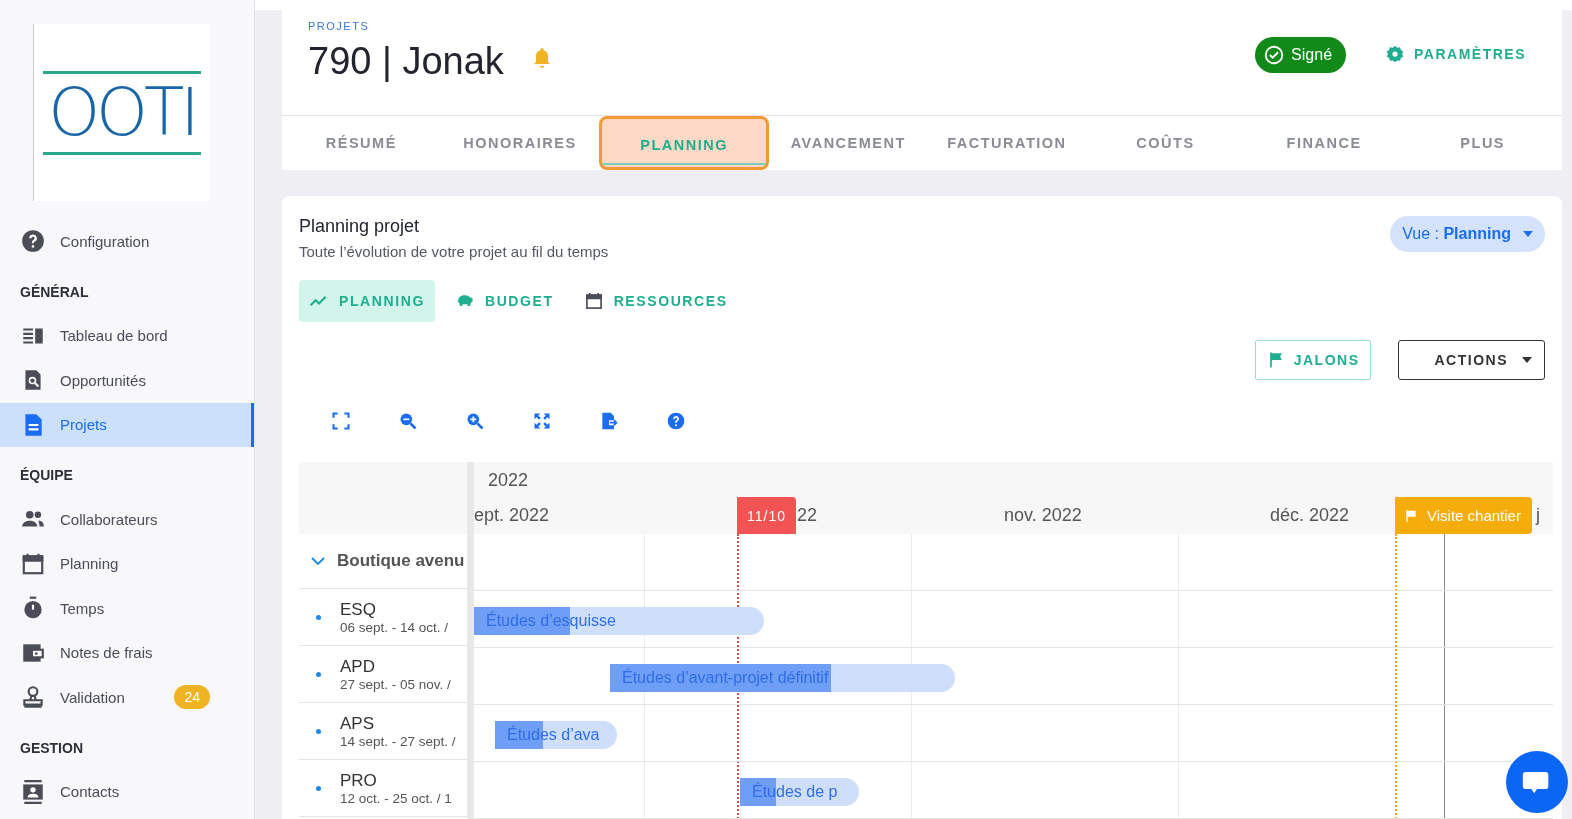 This screenshot has height=819, width=1572. What do you see at coordinates (358, 666) in the screenshot?
I see `phase-code: APD` at bounding box center [358, 666].